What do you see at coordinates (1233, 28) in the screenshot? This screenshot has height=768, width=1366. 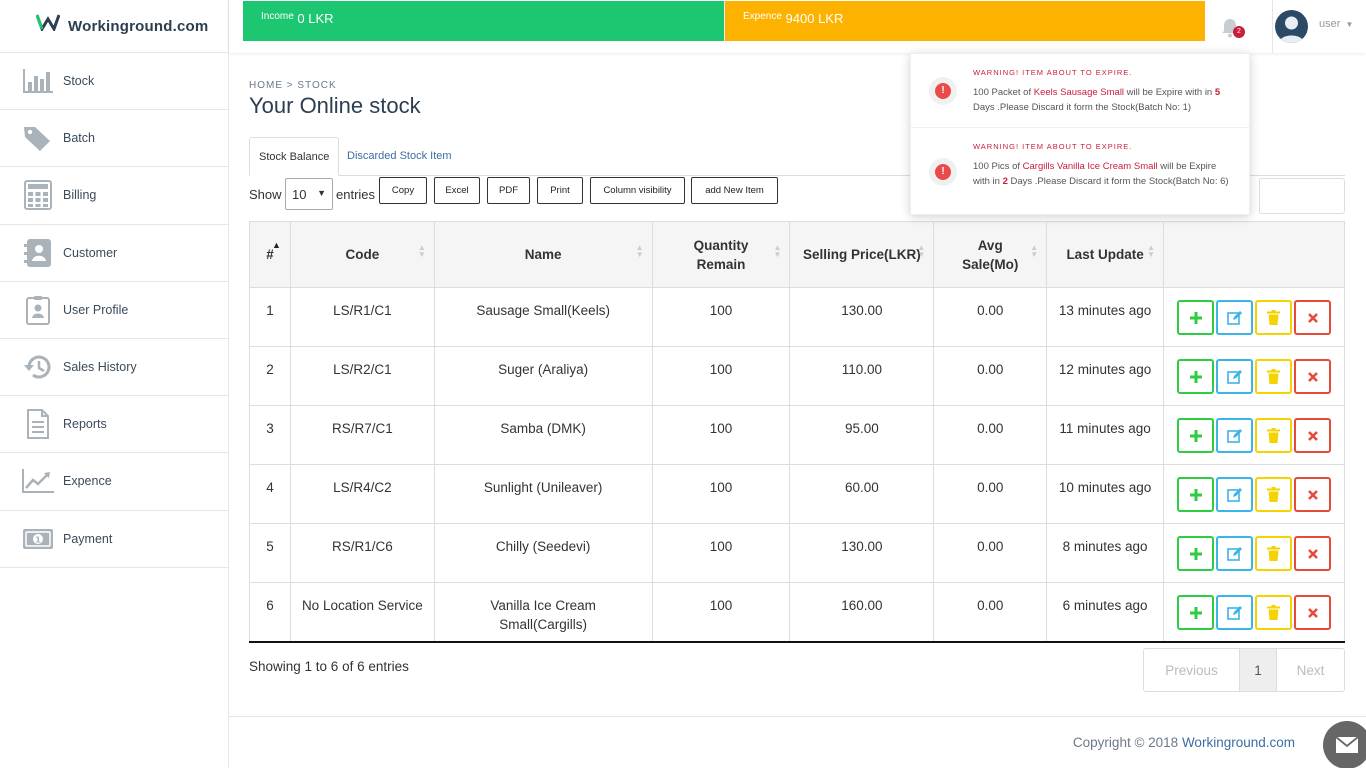 I see `notification-bell: 2` at bounding box center [1233, 28].